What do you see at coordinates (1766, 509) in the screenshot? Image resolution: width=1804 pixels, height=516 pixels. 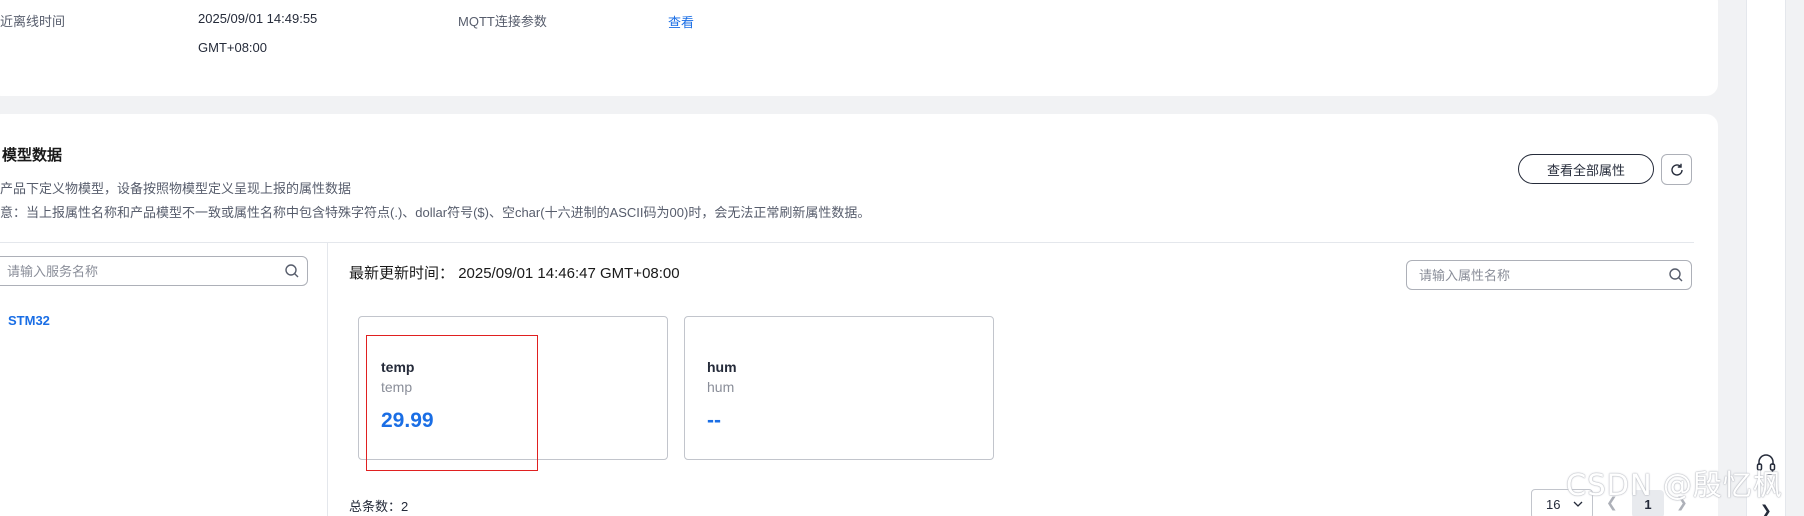 I see `expand-rail-icon: ❯` at bounding box center [1766, 509].